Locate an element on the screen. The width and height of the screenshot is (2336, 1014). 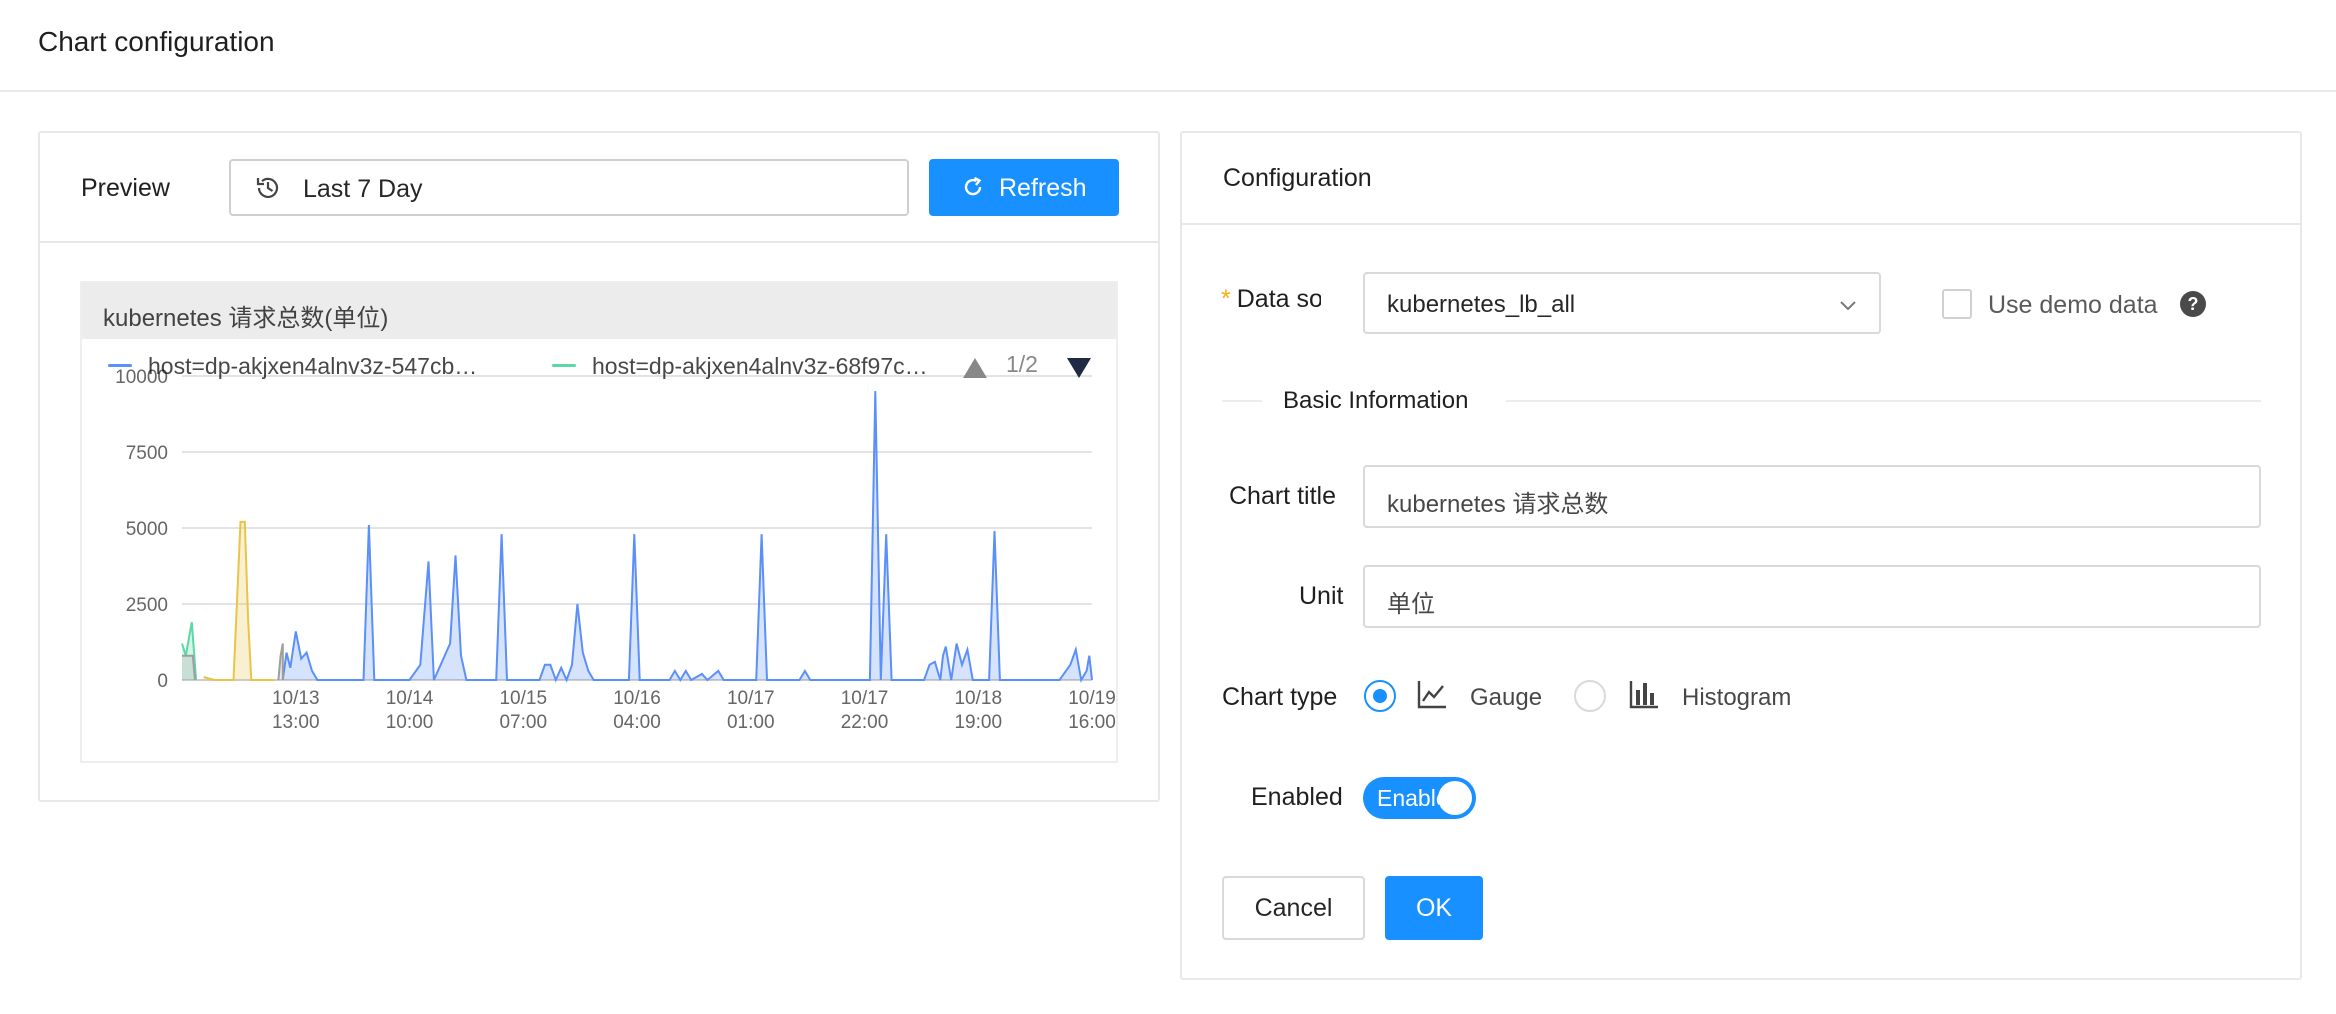
configuration-header: Configuration is located at coordinates (1741, 179).